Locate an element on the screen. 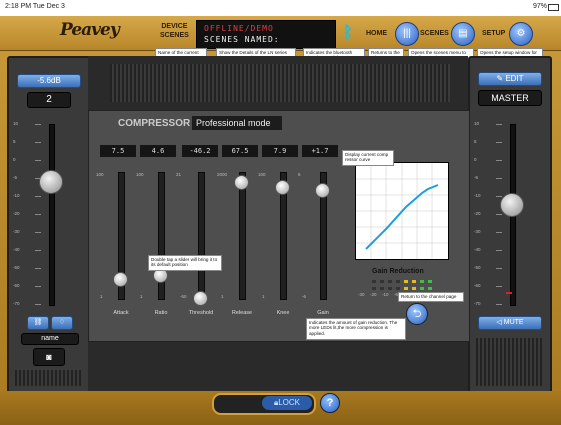  fader-top-value: 21 is located at coordinates (179, 174).